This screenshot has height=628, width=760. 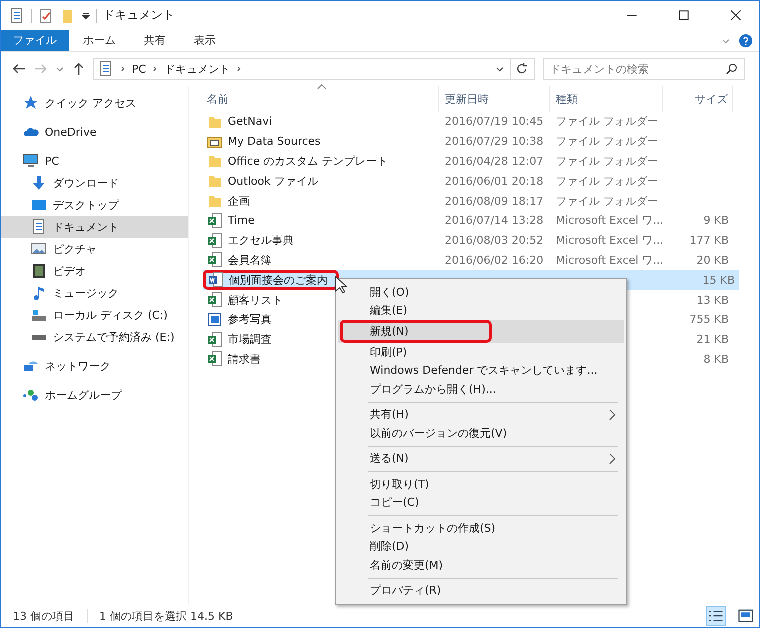 I want to click on file-size: 755 KB, so click(x=709, y=319).